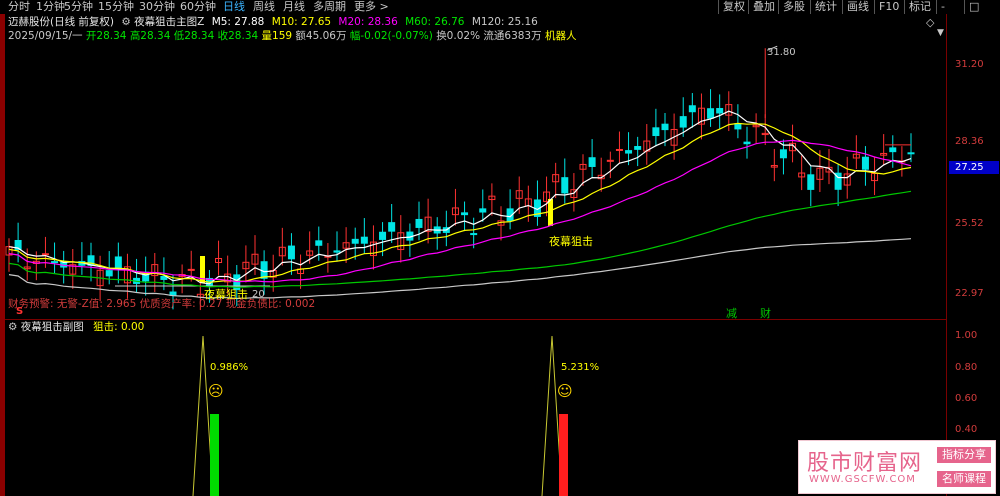 The image size is (1000, 496). What do you see at coordinates (380, 415) in the screenshot?
I see `sub-indicator-plot` at bounding box center [380, 415].